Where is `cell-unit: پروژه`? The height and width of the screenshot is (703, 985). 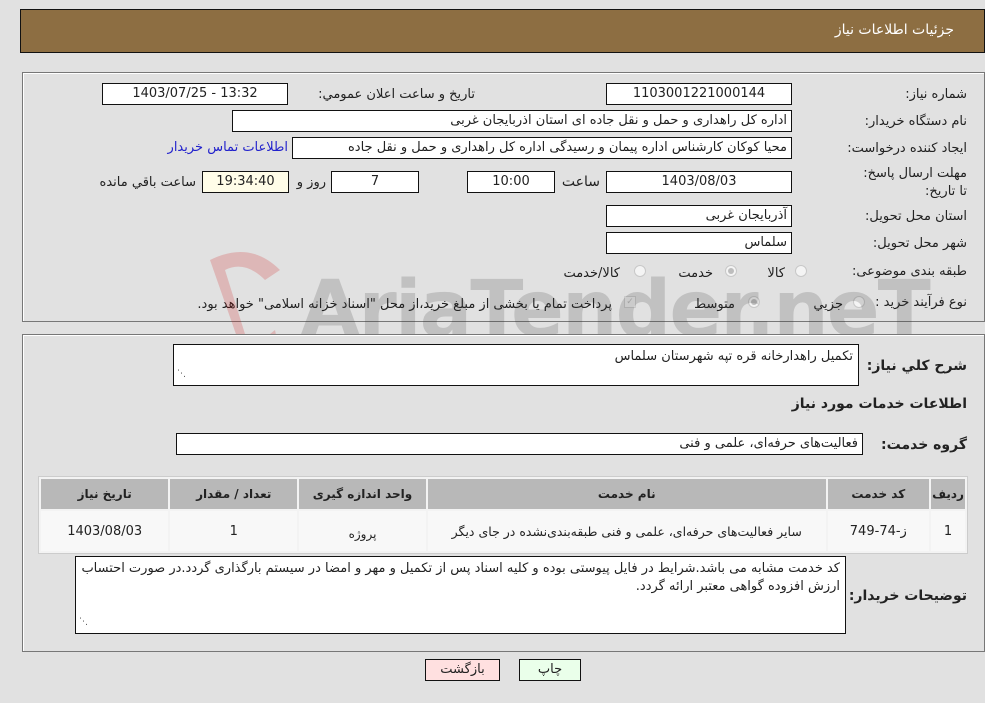 cell-unit: پروژه is located at coordinates (362, 531).